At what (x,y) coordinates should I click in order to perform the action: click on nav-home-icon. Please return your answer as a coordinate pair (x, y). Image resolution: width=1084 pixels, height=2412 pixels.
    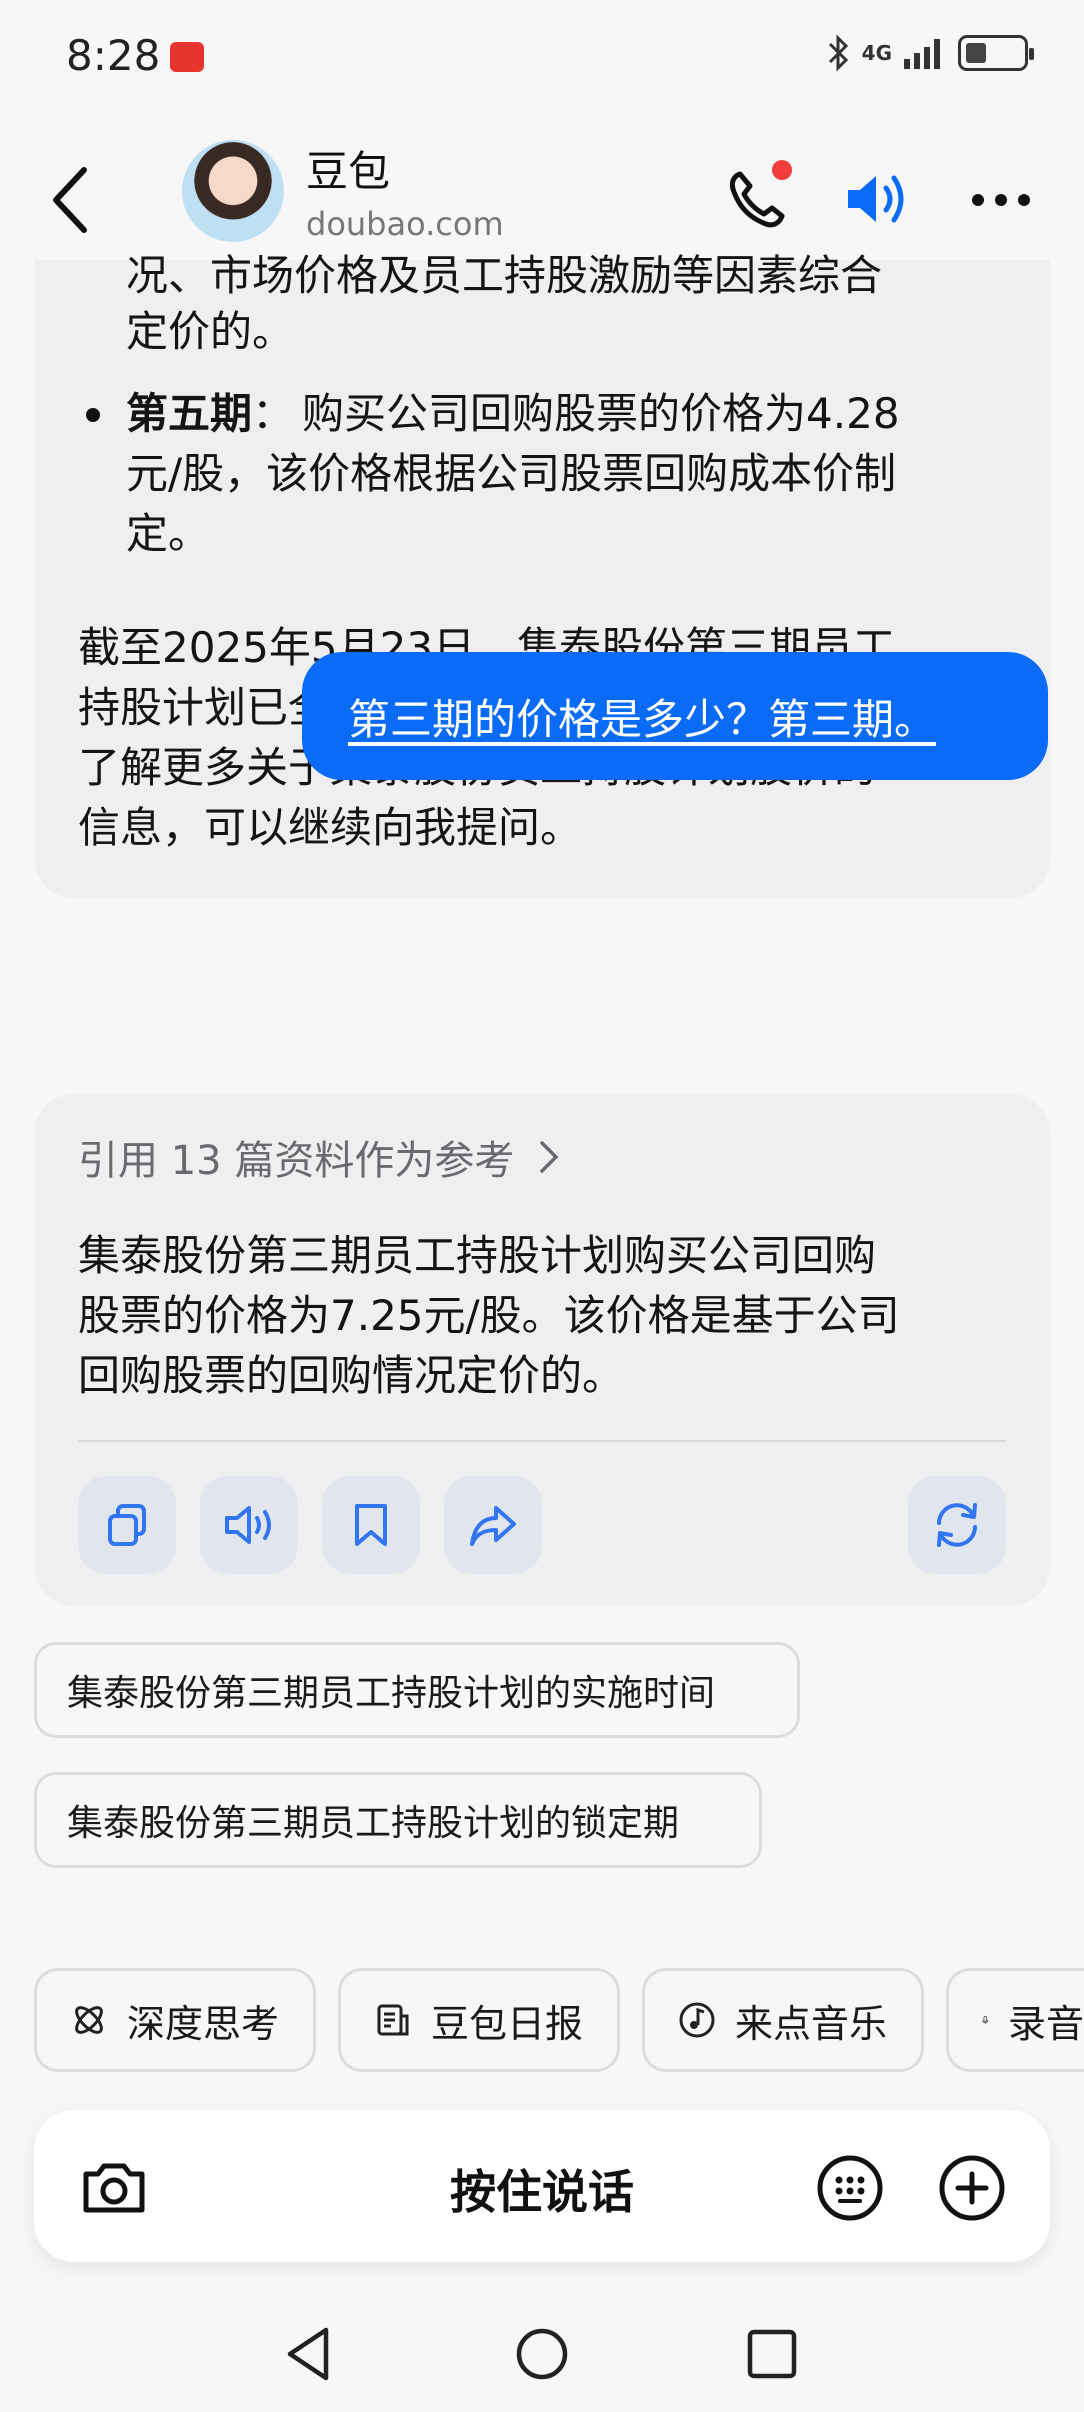
    Looking at the image, I should click on (542, 2354).